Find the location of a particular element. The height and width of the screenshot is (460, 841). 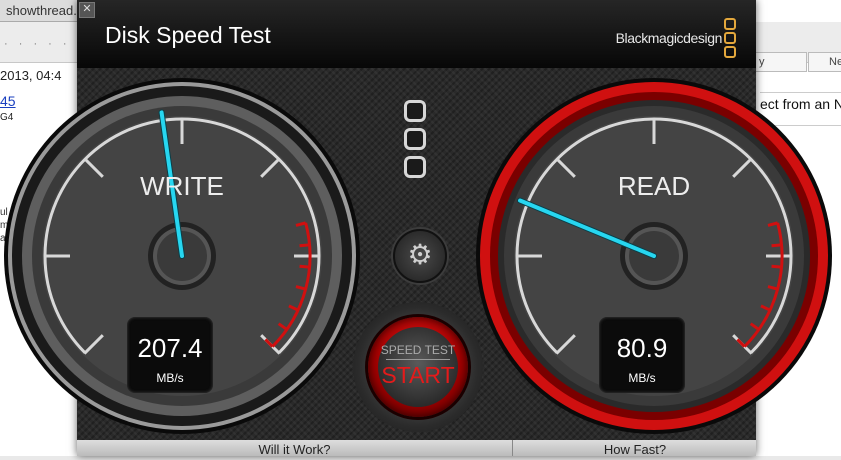

write-value: 207.4 is located at coordinates (170, 348).